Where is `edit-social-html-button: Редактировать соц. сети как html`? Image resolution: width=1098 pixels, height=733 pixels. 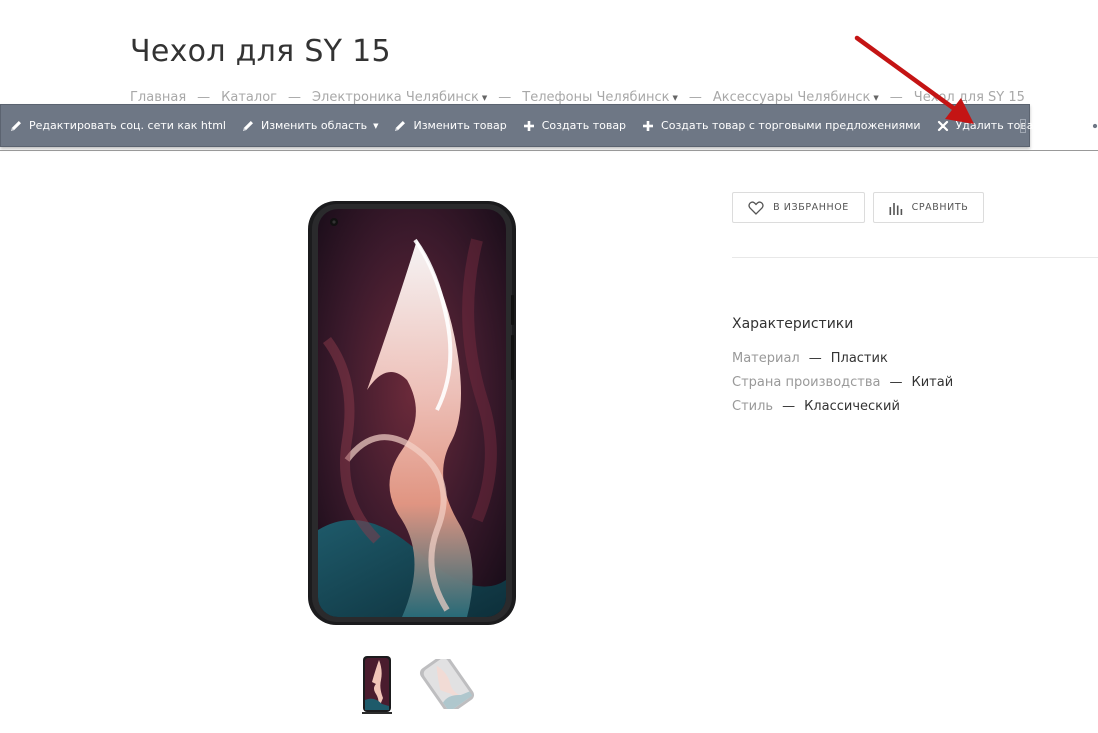
edit-social-html-button: Редактировать соц. сети как html is located at coordinates (117, 125).